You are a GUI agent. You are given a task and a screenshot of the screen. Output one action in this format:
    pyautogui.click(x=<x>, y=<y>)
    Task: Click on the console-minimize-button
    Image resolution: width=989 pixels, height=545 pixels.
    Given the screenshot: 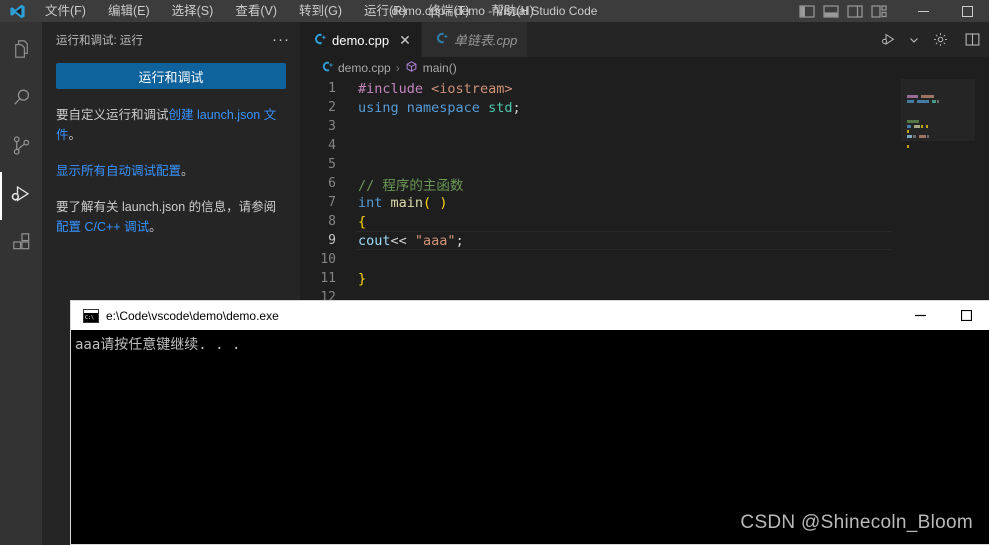 What is the action you would take?
    pyautogui.click(x=920, y=315)
    